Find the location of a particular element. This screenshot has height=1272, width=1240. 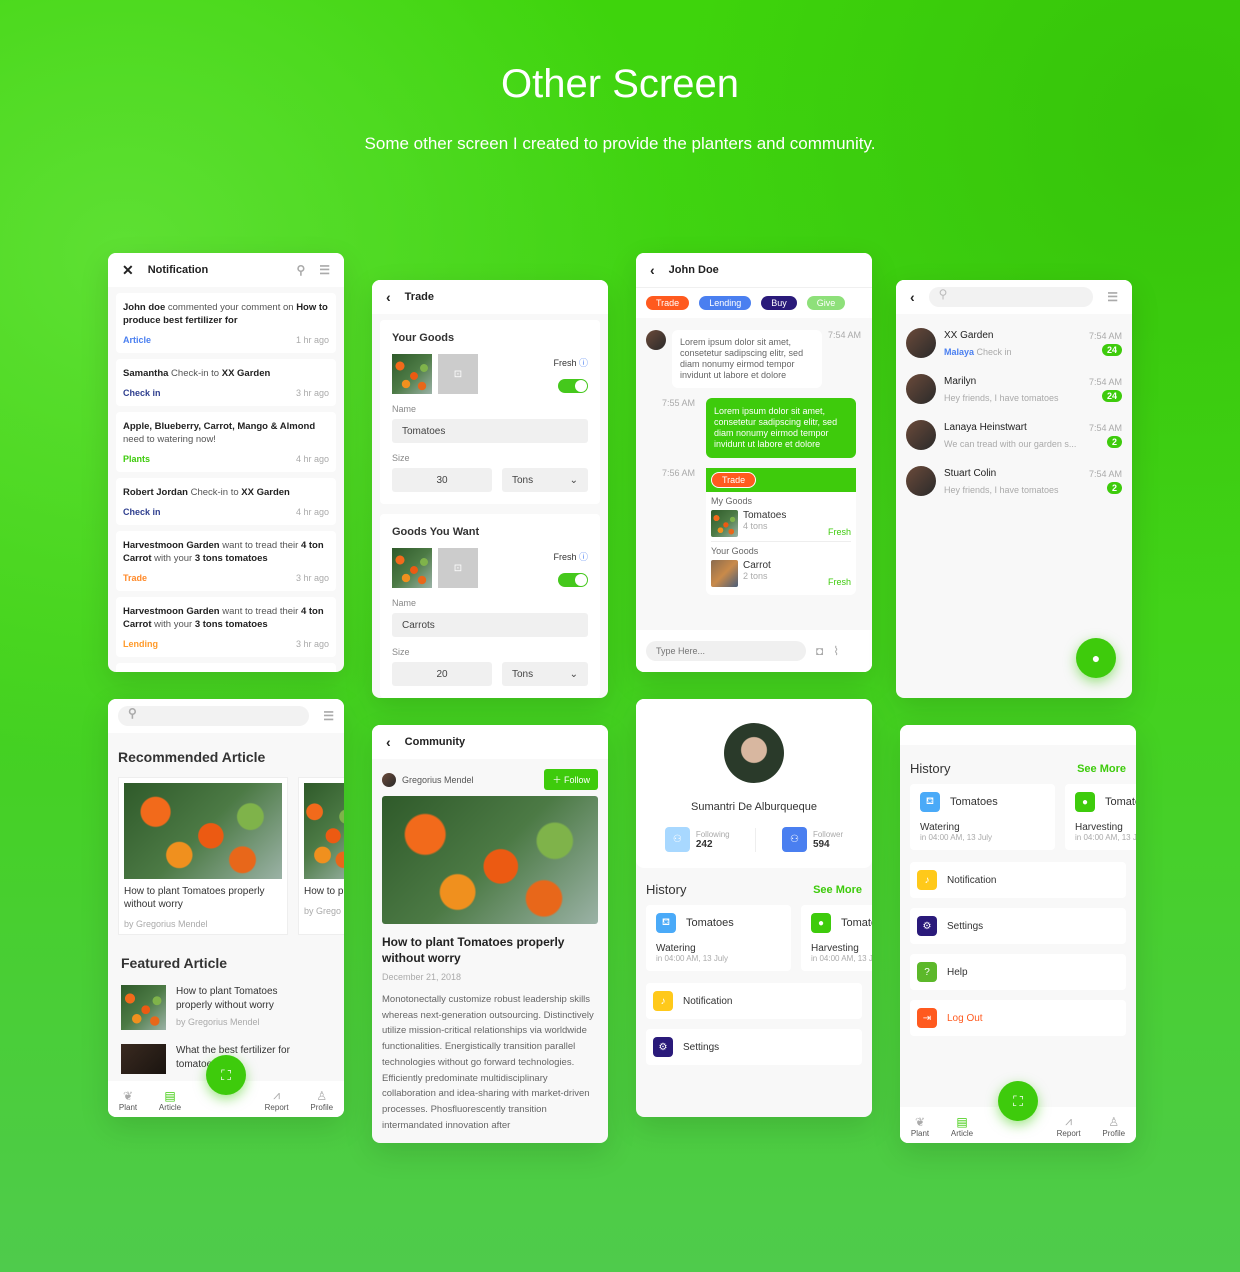

size-field: 20 is located at coordinates (442, 674).